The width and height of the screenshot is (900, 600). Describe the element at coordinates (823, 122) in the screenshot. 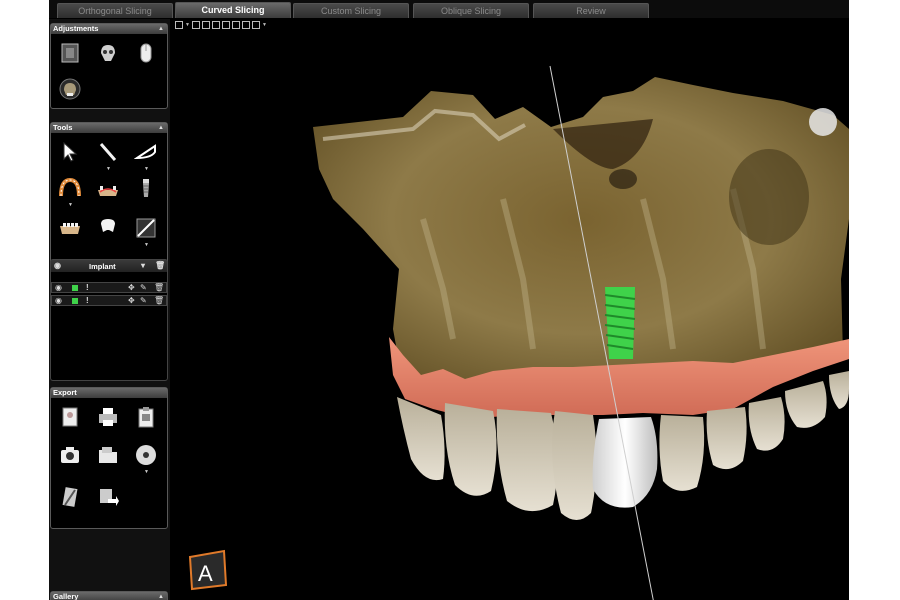

I see `orientation-sphere` at that location.